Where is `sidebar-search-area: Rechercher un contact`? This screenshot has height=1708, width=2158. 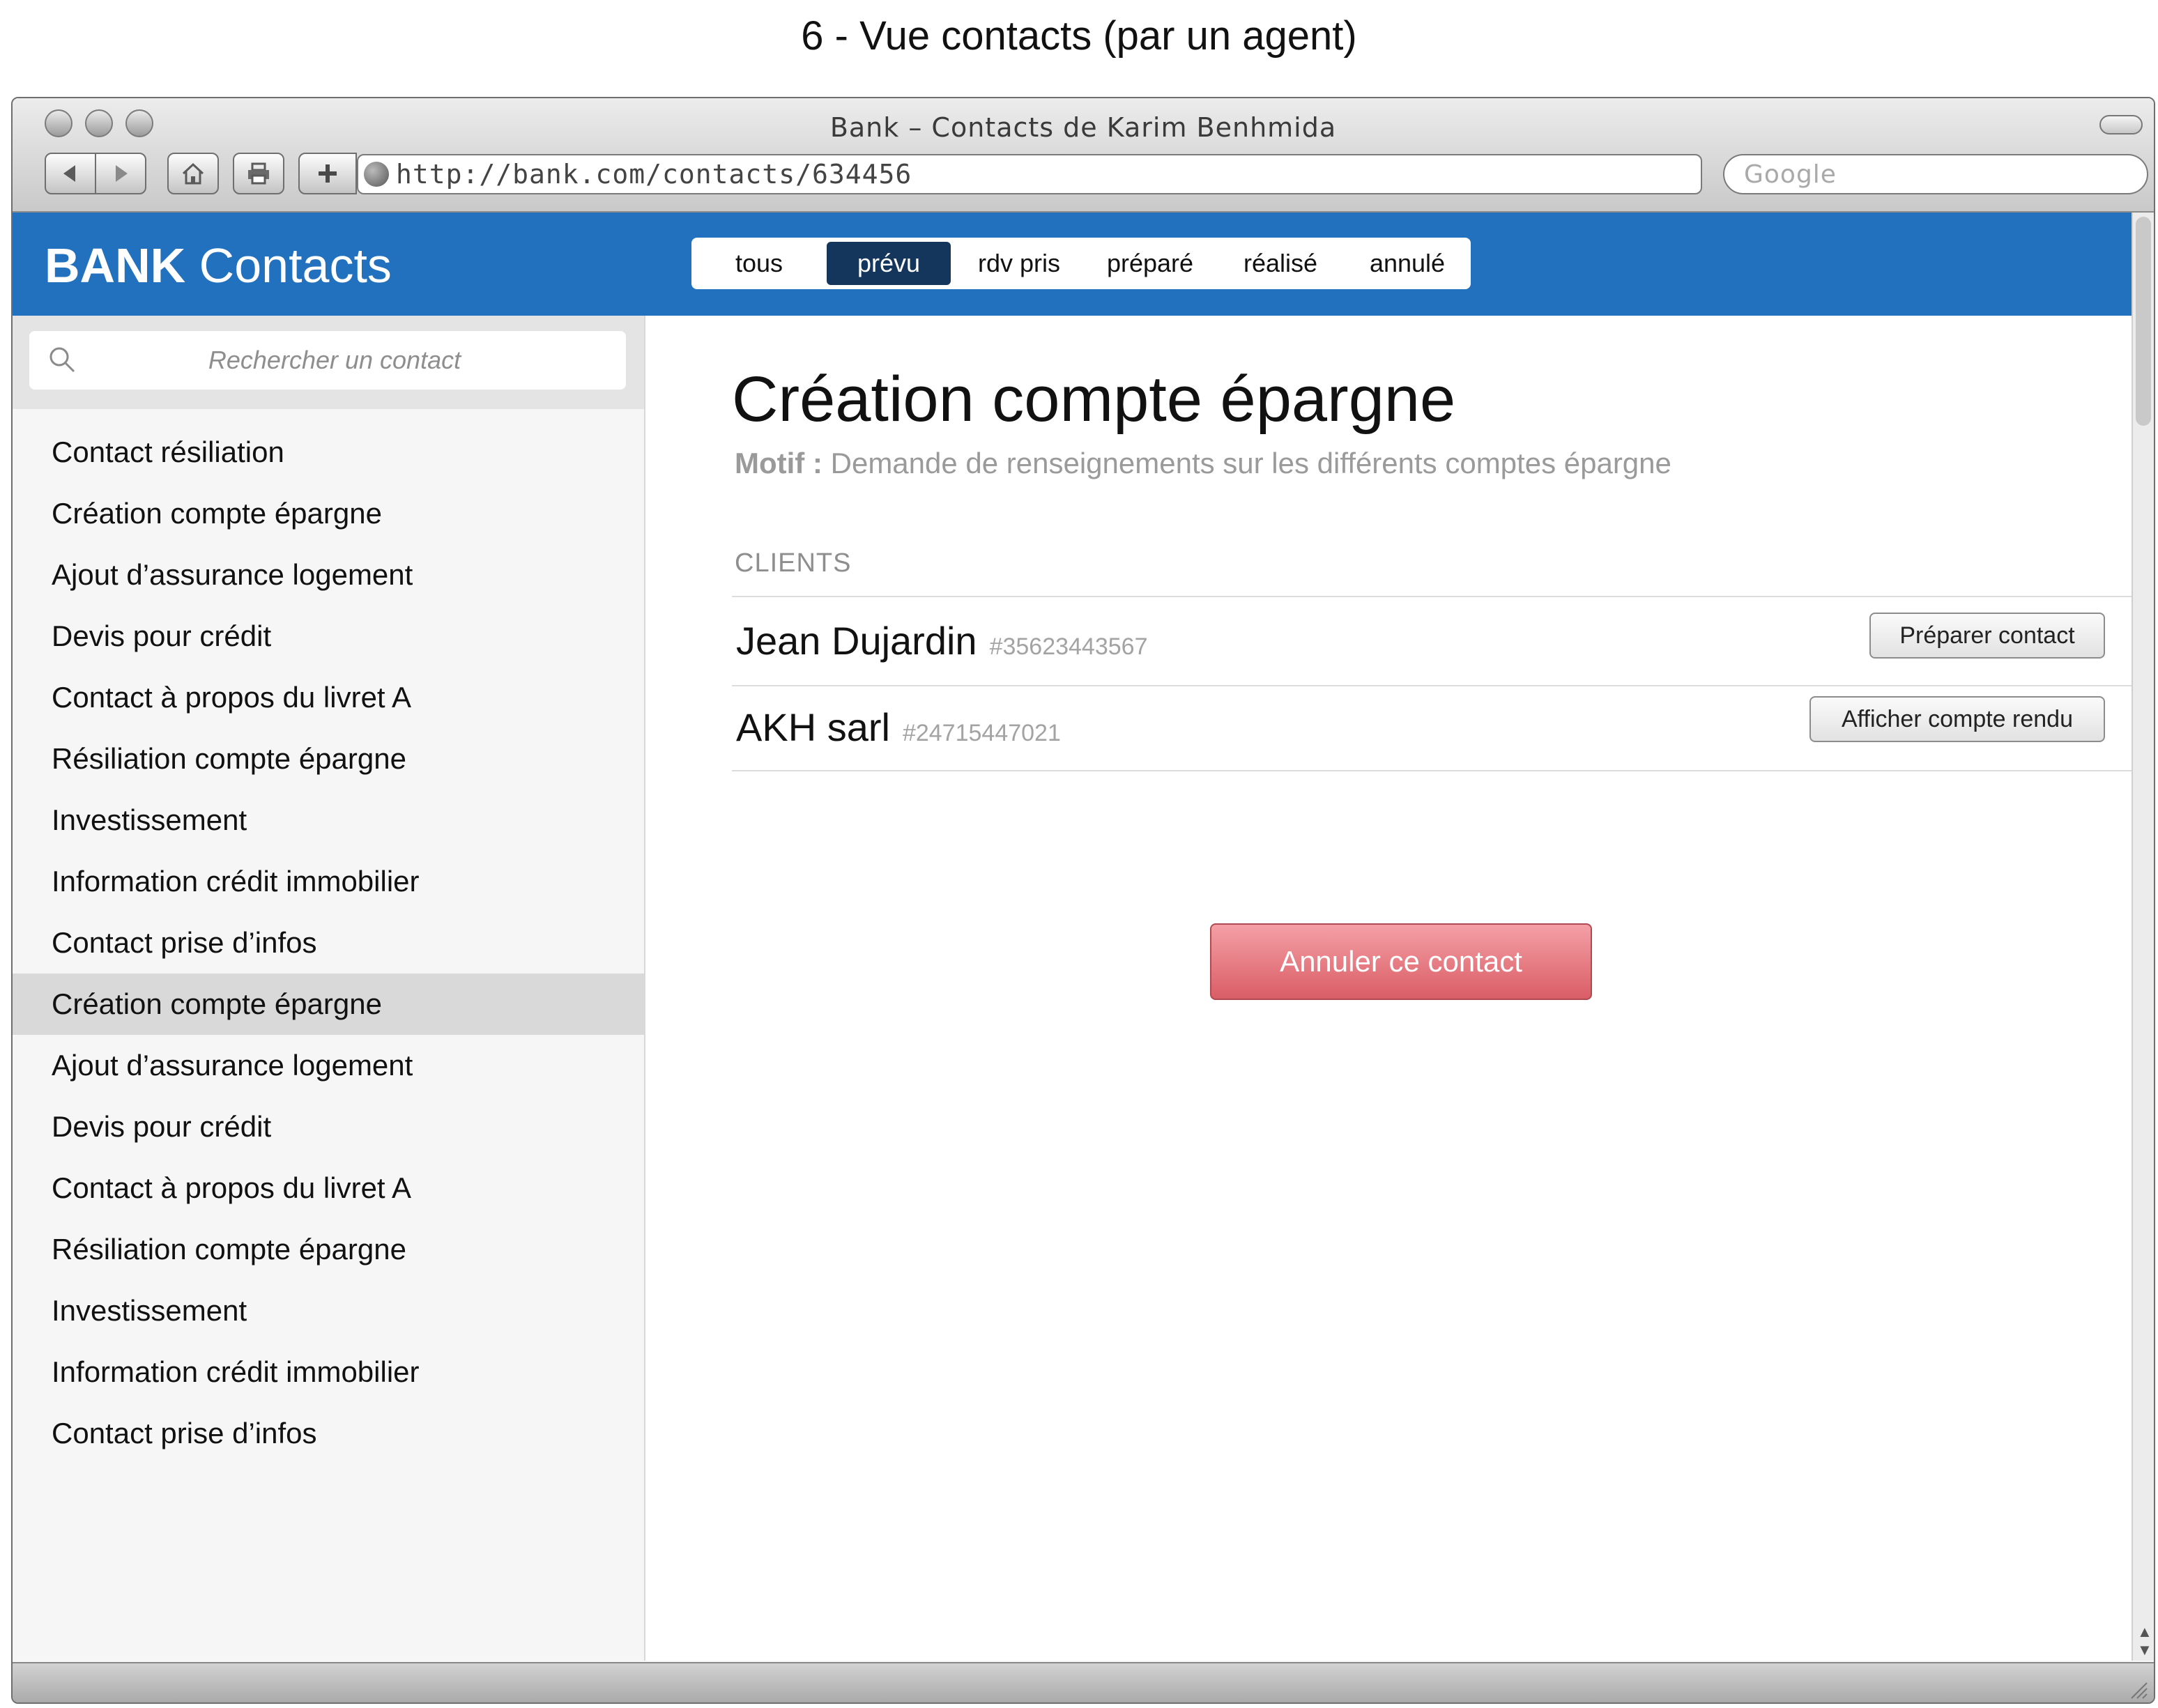 sidebar-search-area: Rechercher un contact is located at coordinates (328, 362).